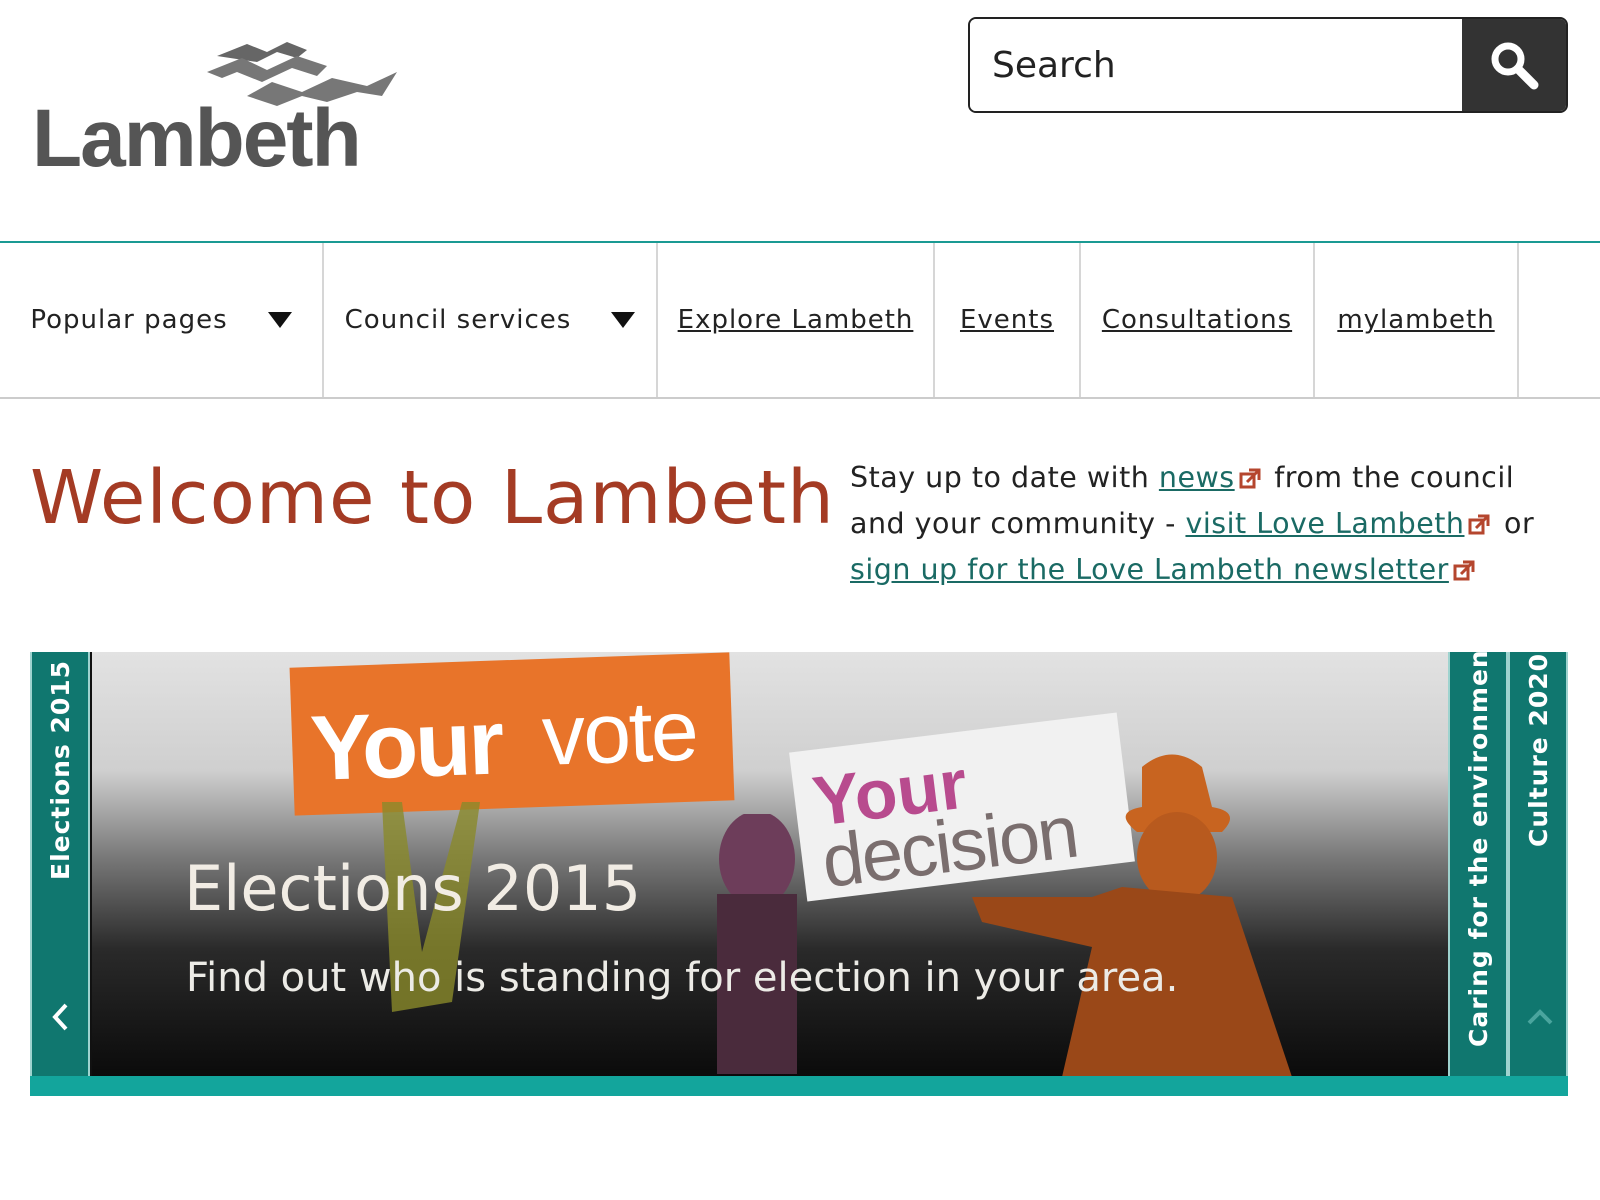  I want to click on search-bar, so click(1268, 65).